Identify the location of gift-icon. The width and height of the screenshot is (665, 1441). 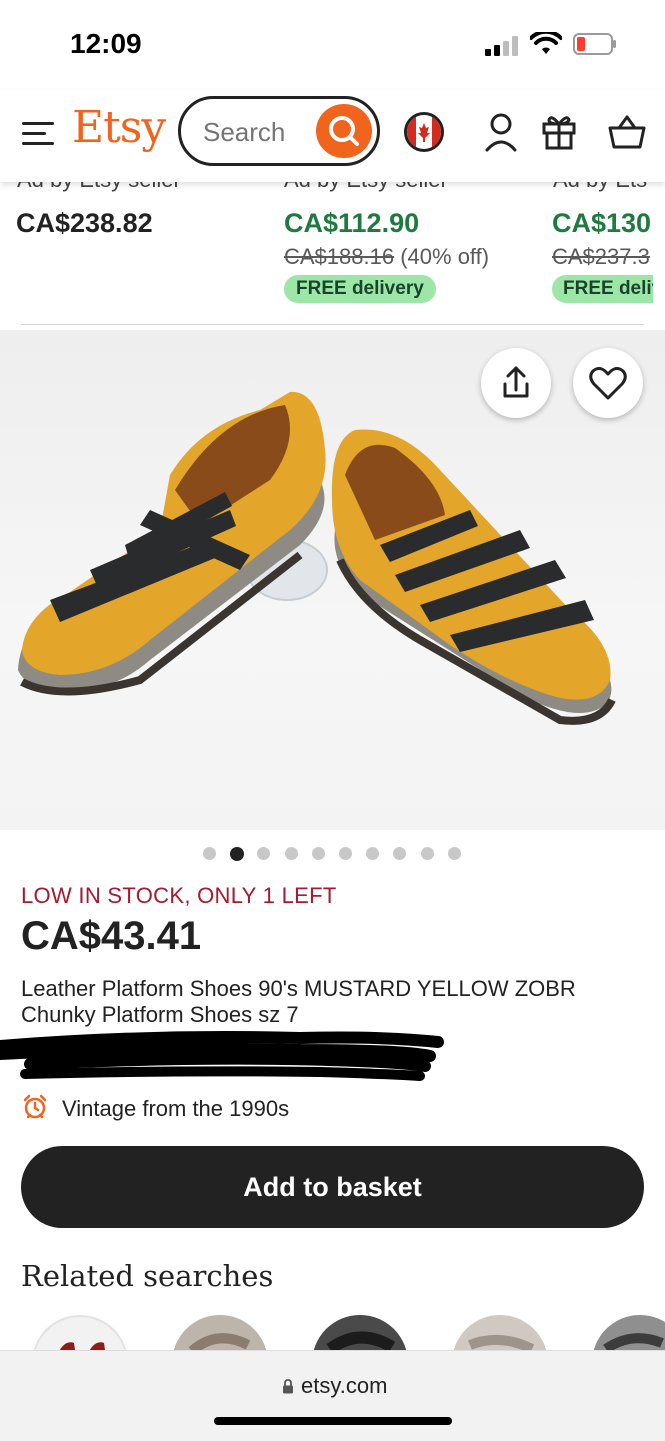
(559, 131).